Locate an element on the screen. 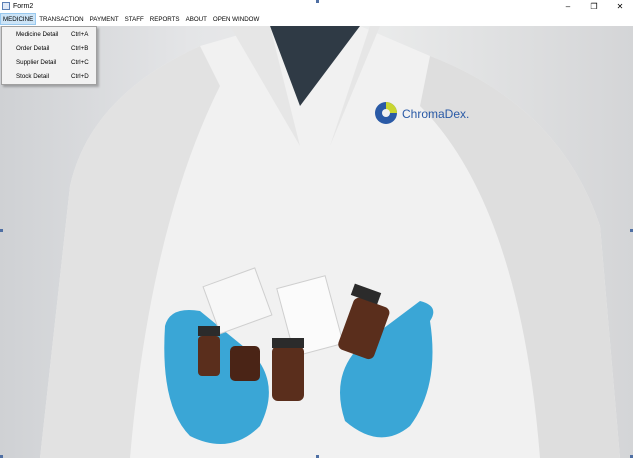 This screenshot has width=633, height=458. menu-about: ABOUT is located at coordinates (196, 19).